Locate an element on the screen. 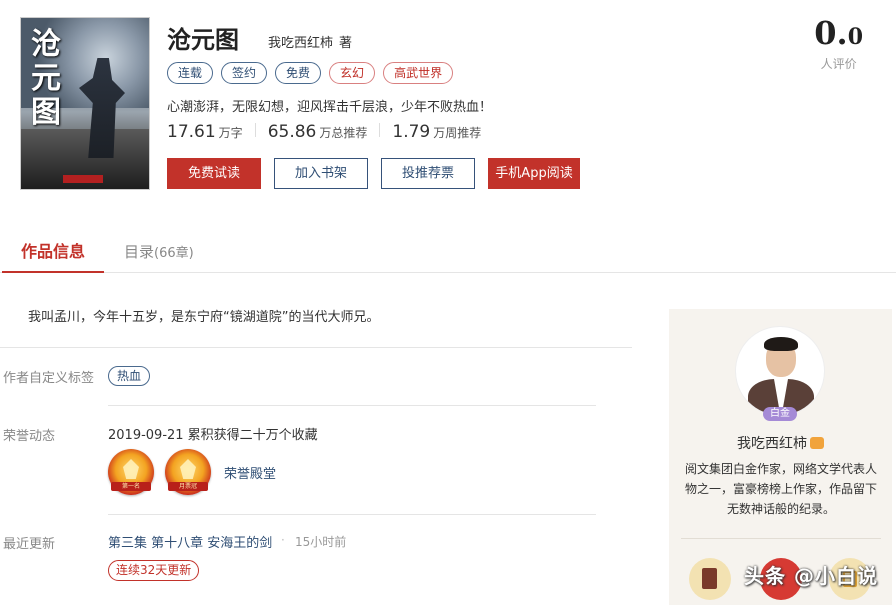 This screenshot has height=605, width=896. book-intro: 心潮澎湃，无限幻想，迎风挥击千层浪，少年不败热血！ is located at coordinates (330, 107).